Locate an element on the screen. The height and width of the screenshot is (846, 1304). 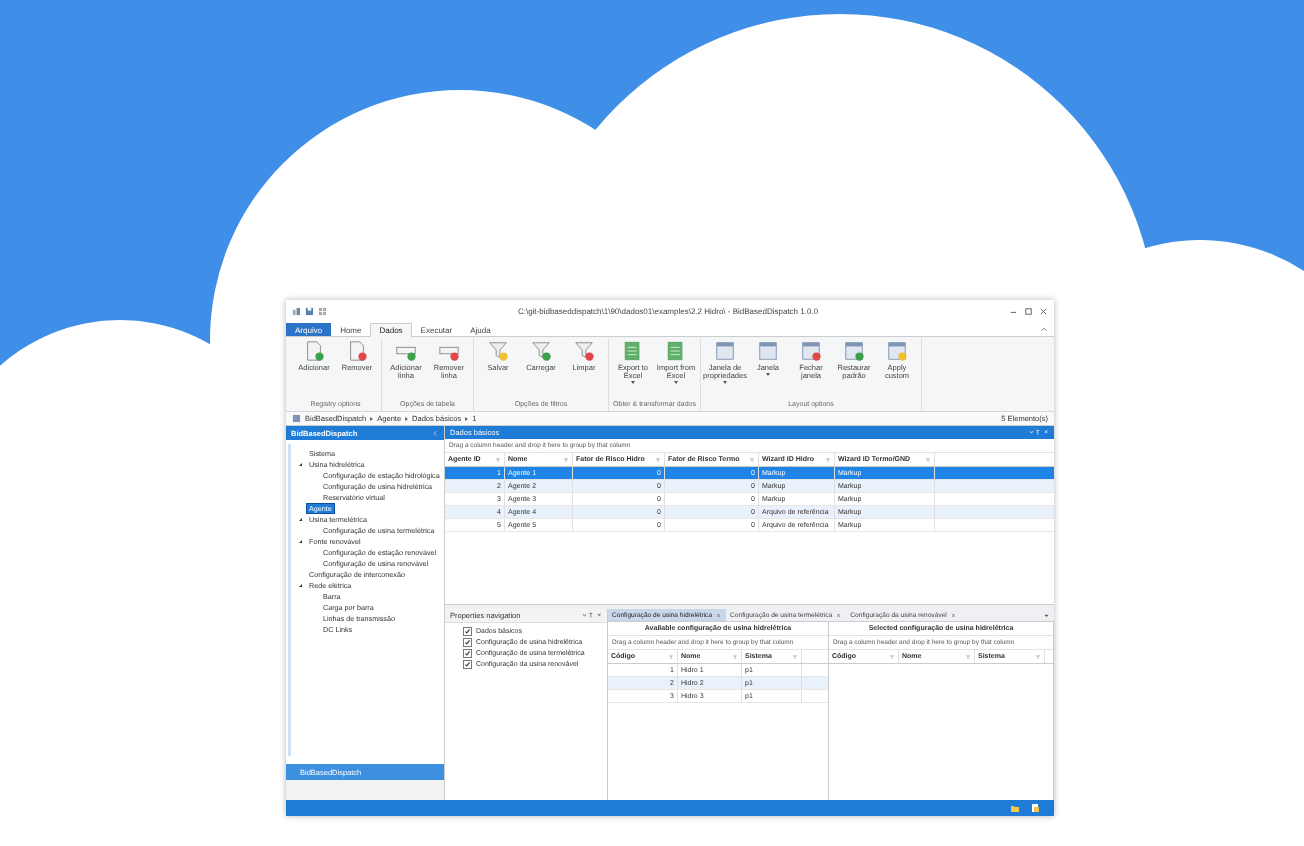
save-icon is located at coordinates (309, 311).